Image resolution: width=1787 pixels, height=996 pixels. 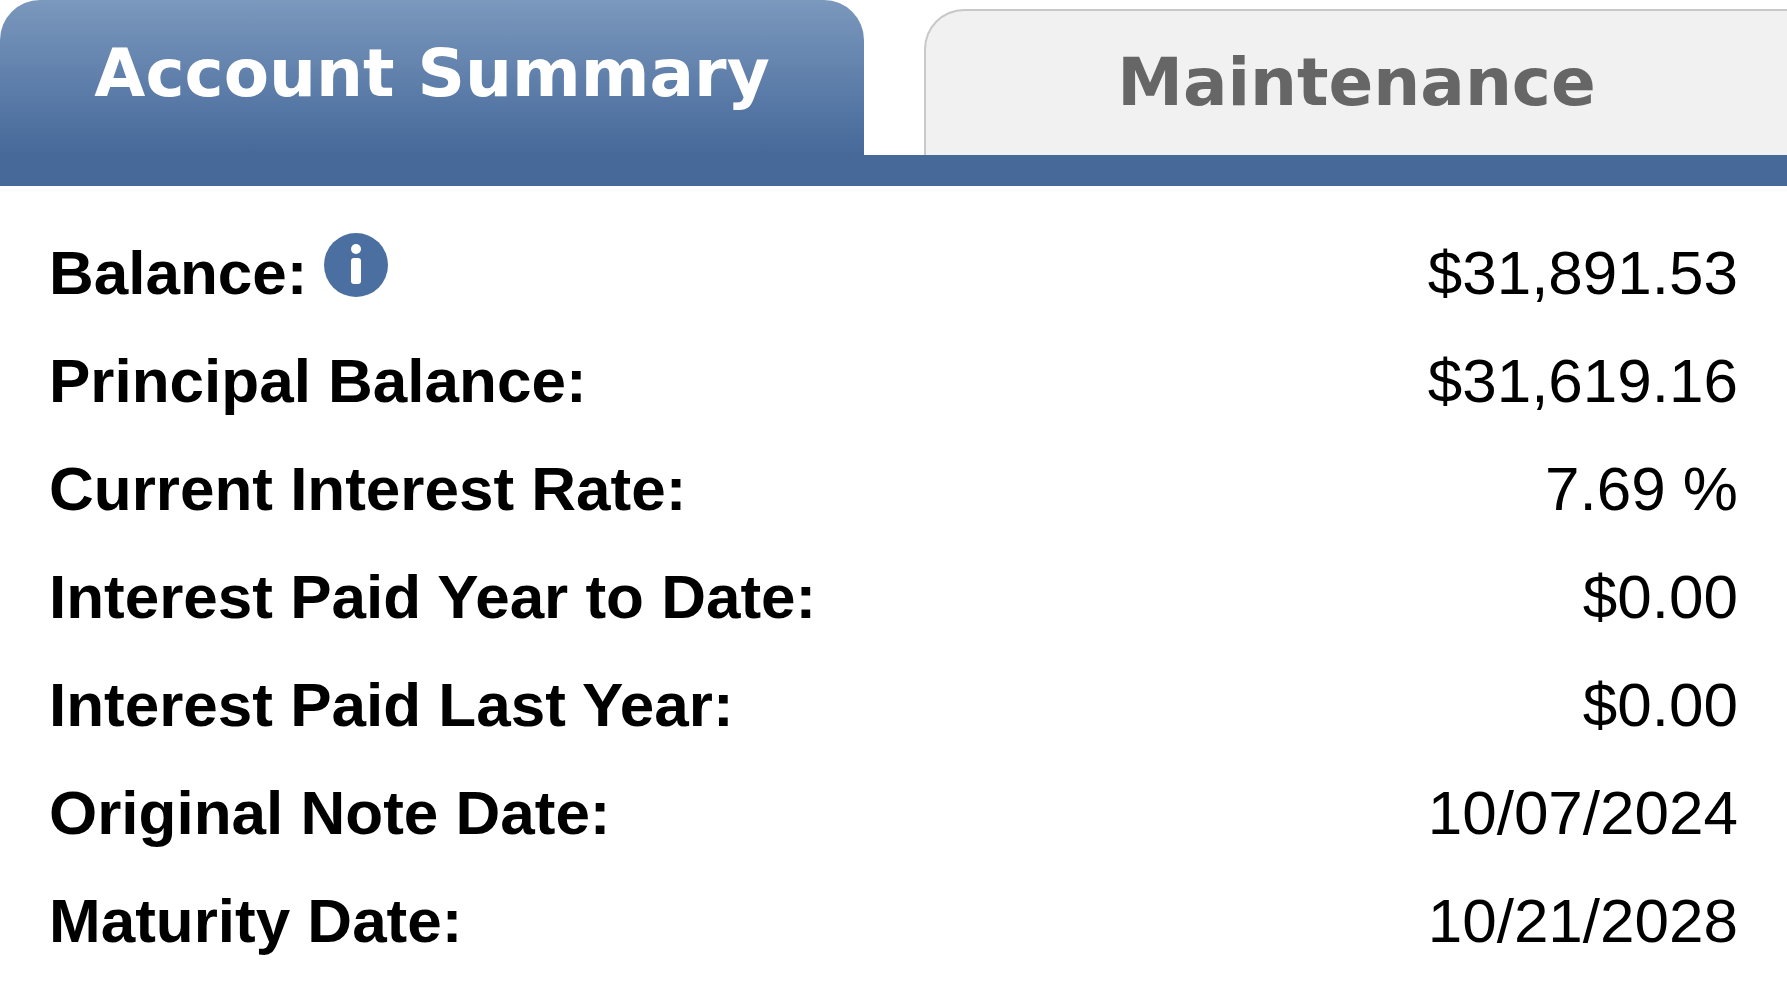 I want to click on field-value: 10/21/2028, so click(x=1582, y=920).